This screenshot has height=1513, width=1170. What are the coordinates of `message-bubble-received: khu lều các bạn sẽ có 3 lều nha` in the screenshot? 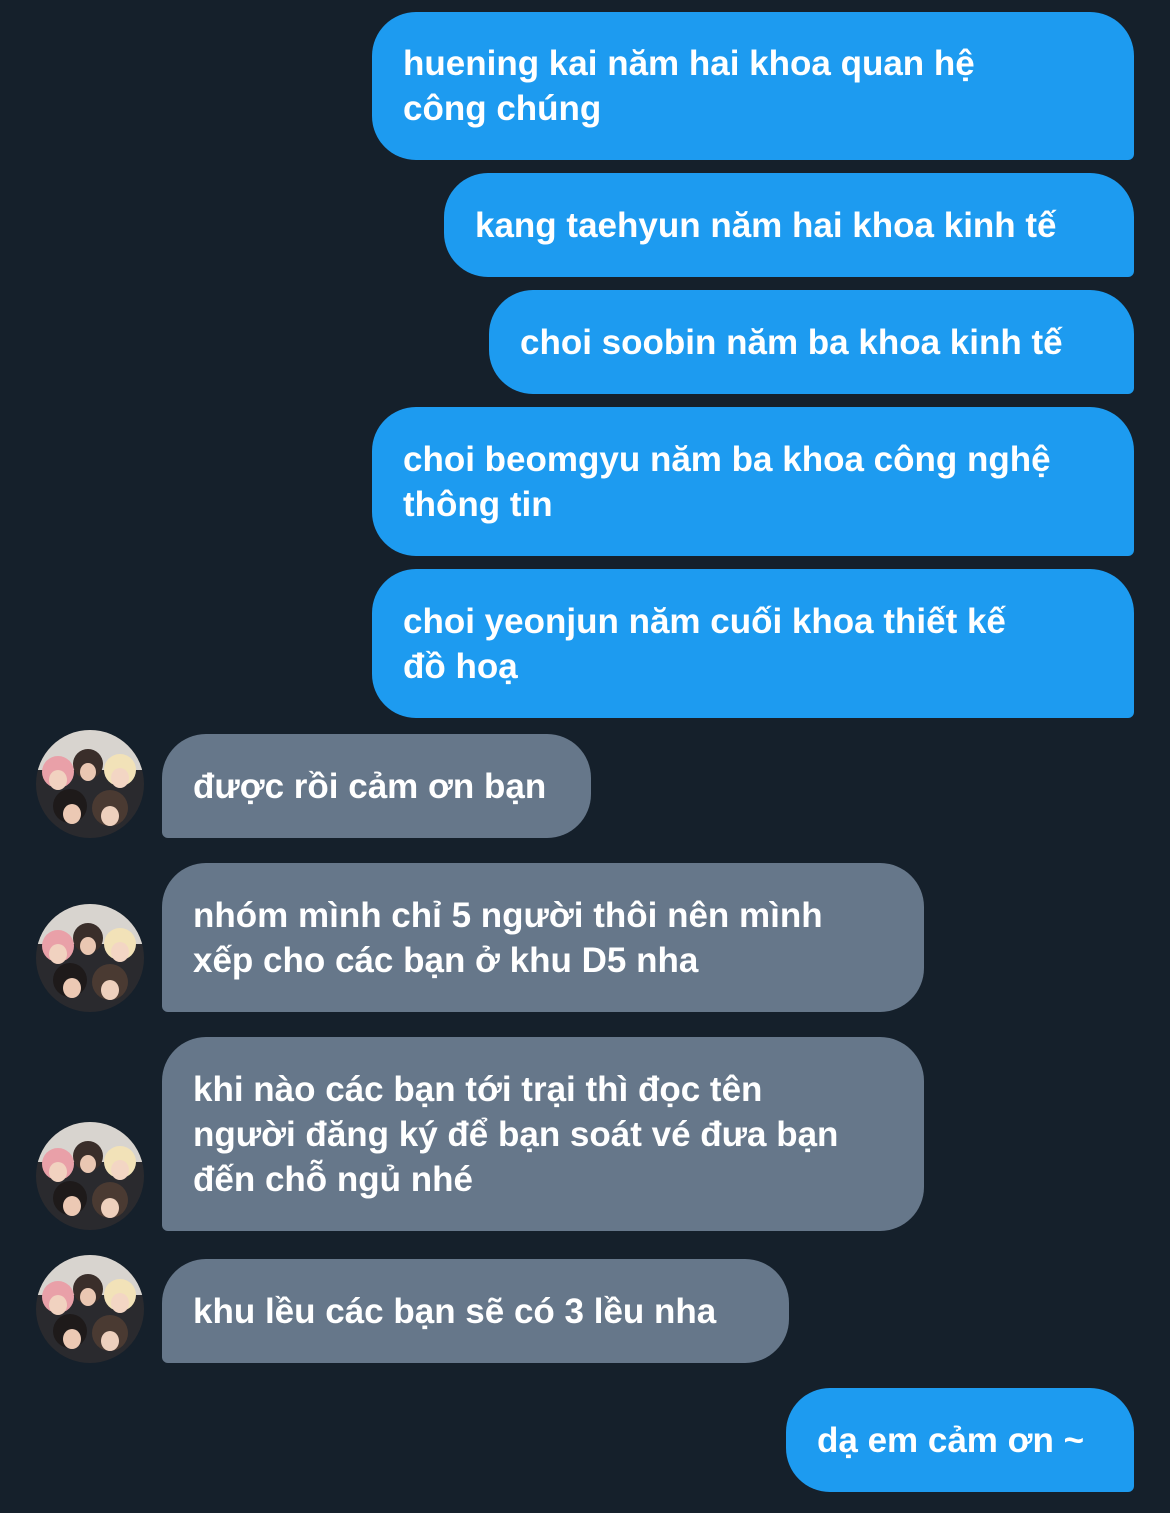 It's located at (475, 1311).